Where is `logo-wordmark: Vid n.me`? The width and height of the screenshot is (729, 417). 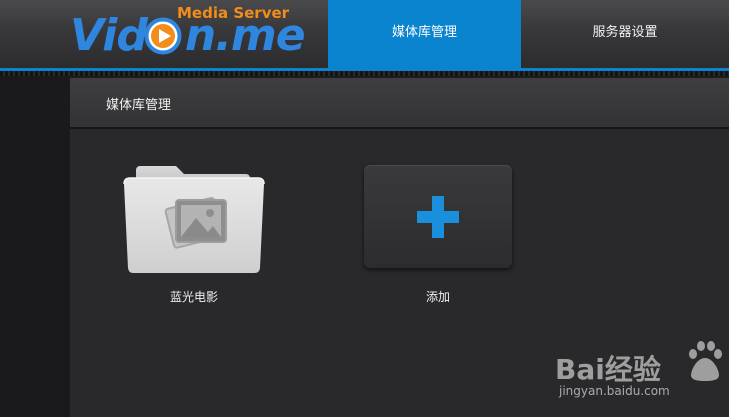
logo-wordmark: Vid n.me is located at coordinates (188, 36).